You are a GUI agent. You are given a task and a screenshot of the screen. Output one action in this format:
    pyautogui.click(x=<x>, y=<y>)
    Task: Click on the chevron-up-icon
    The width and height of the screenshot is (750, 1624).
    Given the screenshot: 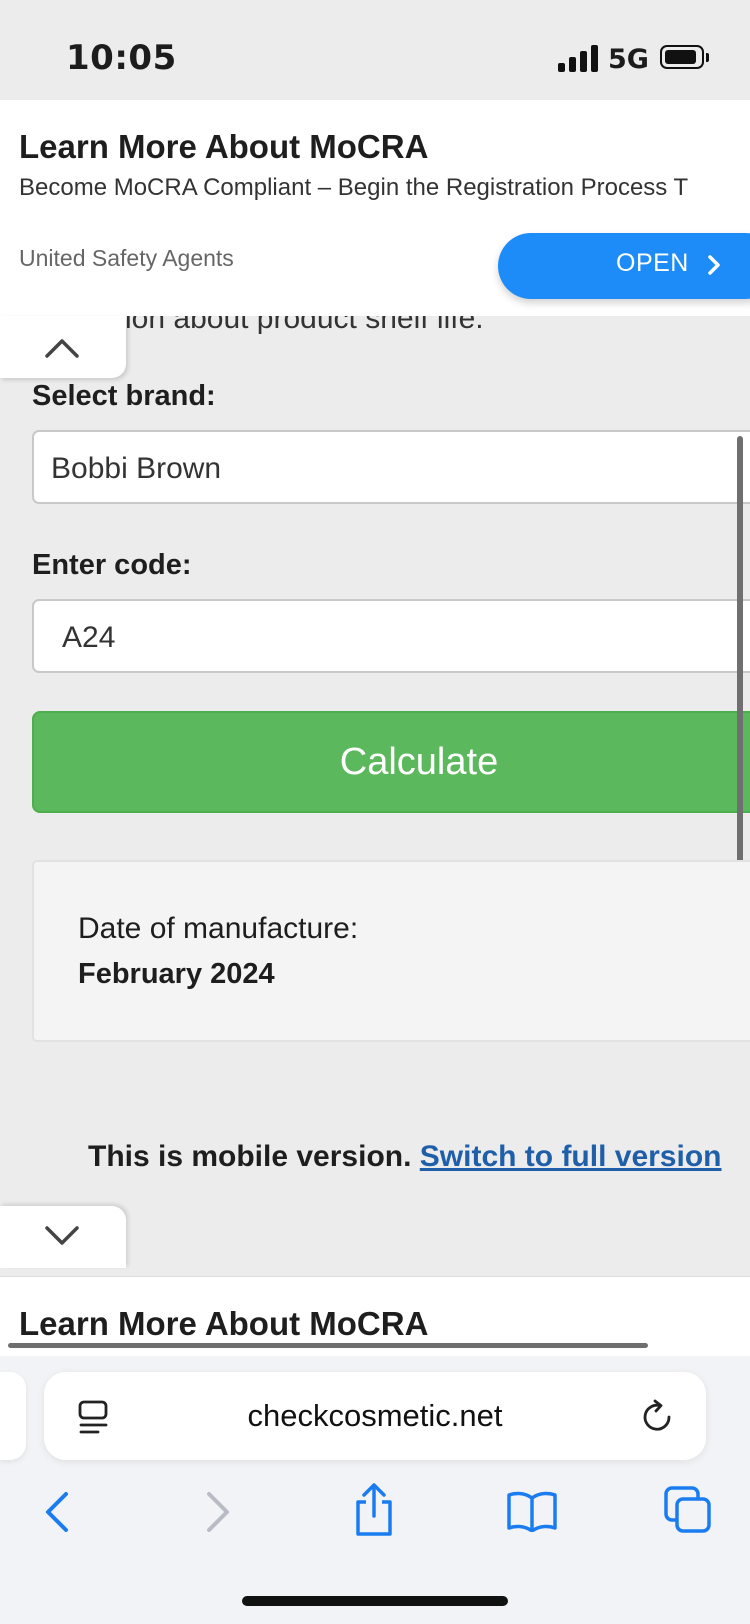 What is the action you would take?
    pyautogui.click(x=62, y=348)
    